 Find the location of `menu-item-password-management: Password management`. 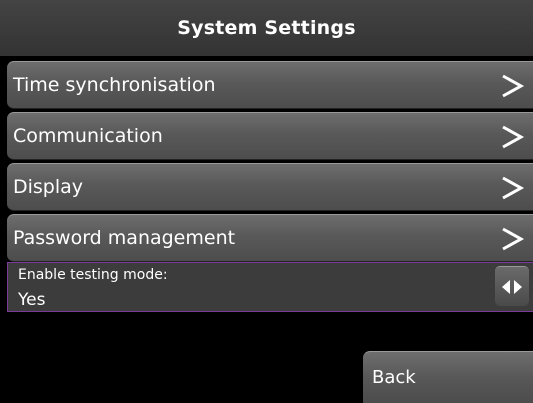

menu-item-password-management: Password management is located at coordinates (270, 238).